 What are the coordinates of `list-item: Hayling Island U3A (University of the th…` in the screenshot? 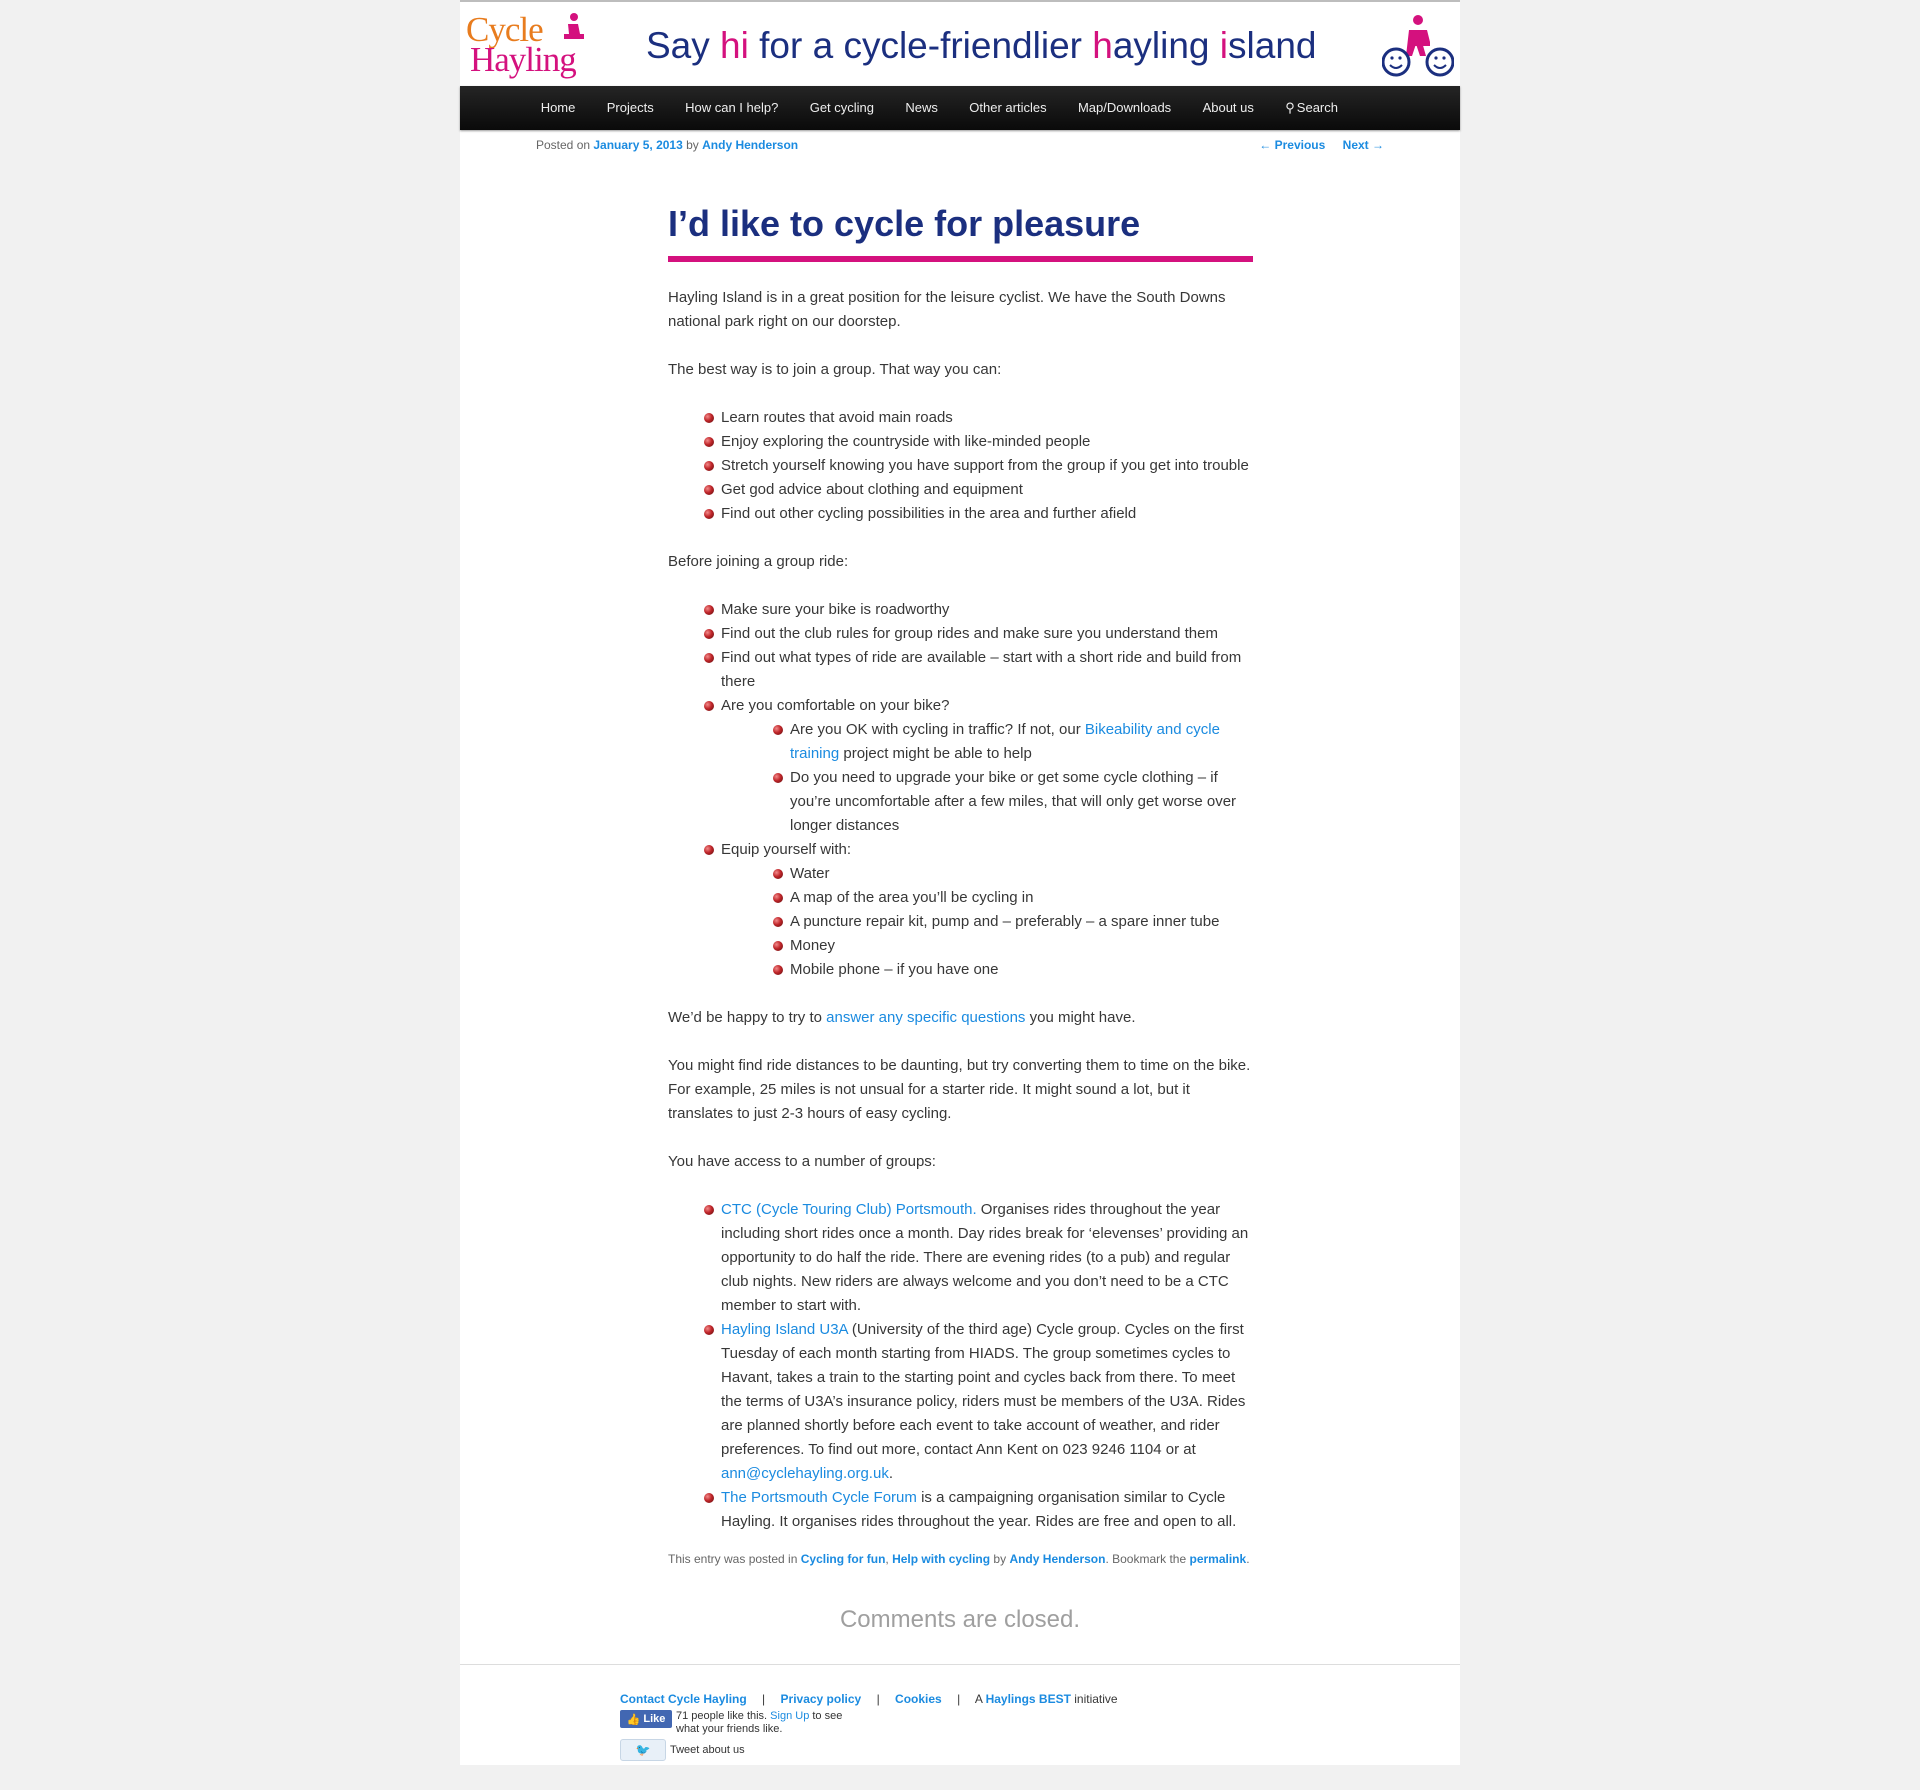 It's located at (981, 1402).